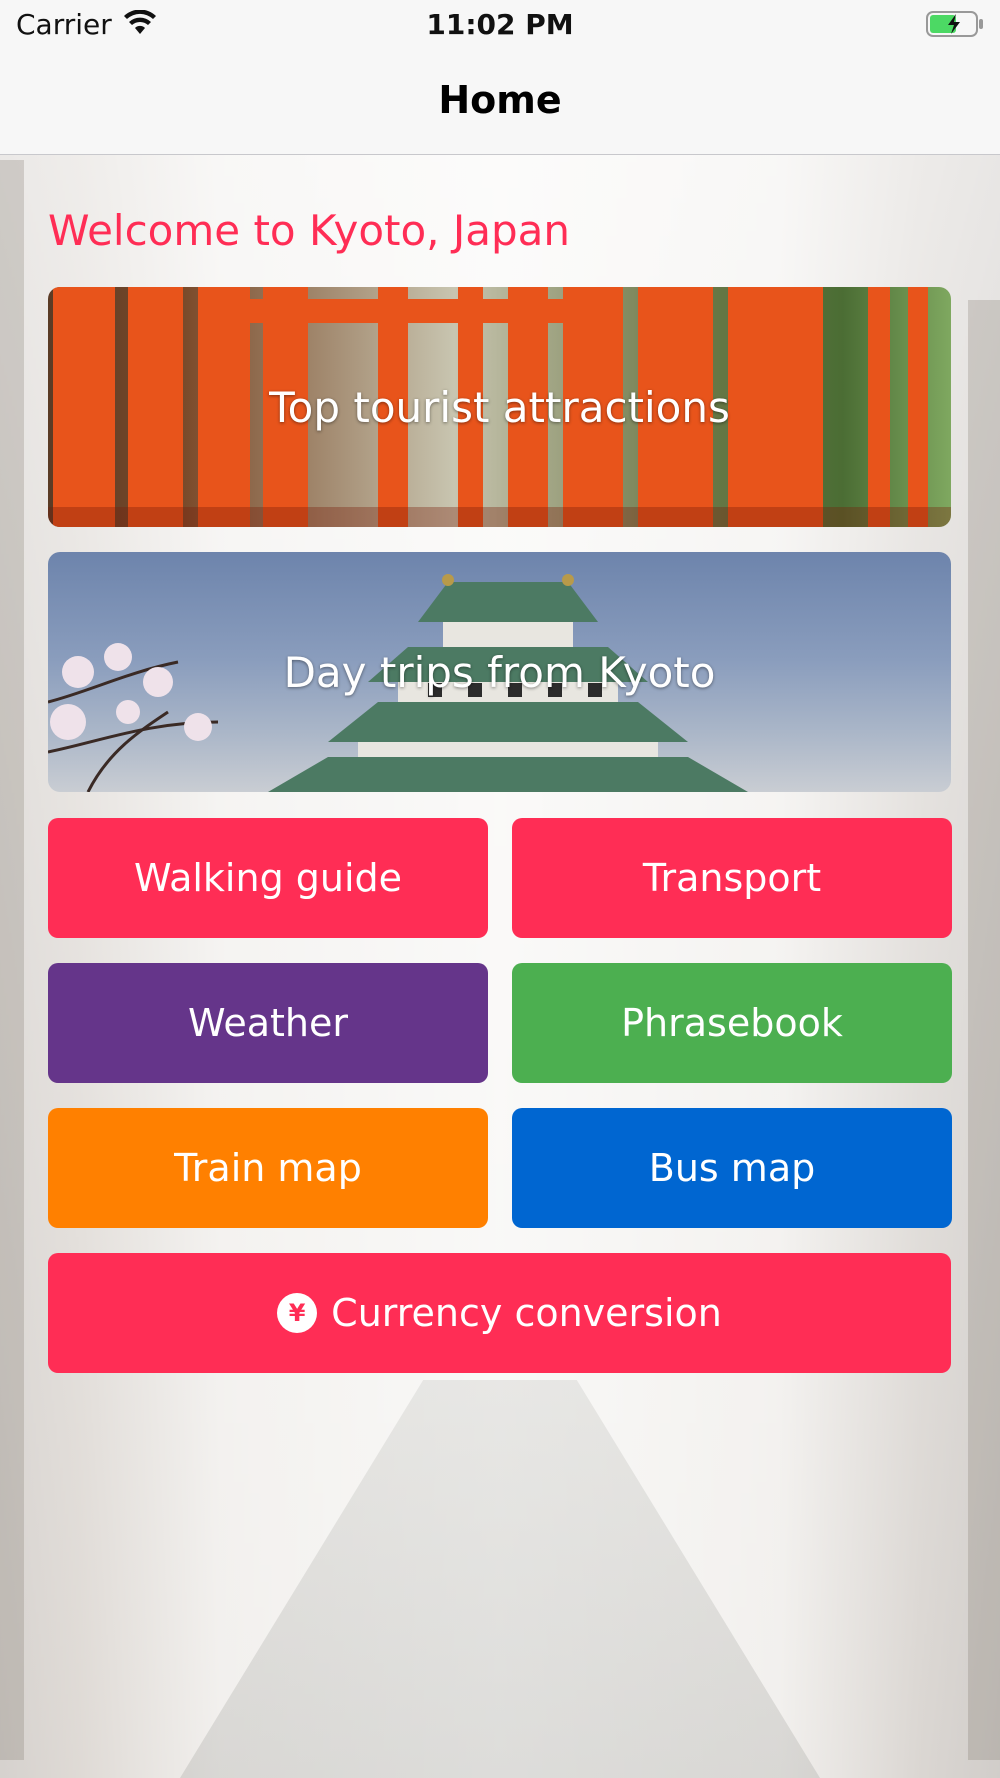 This screenshot has width=1000, height=1778. Describe the element at coordinates (500, 100) in the screenshot. I see `page-title: Home` at that location.